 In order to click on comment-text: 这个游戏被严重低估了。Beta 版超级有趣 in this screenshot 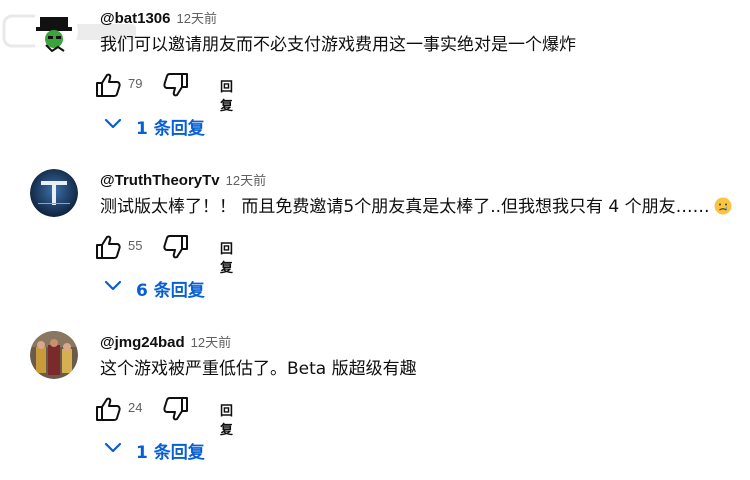, I will do `click(258, 369)`.